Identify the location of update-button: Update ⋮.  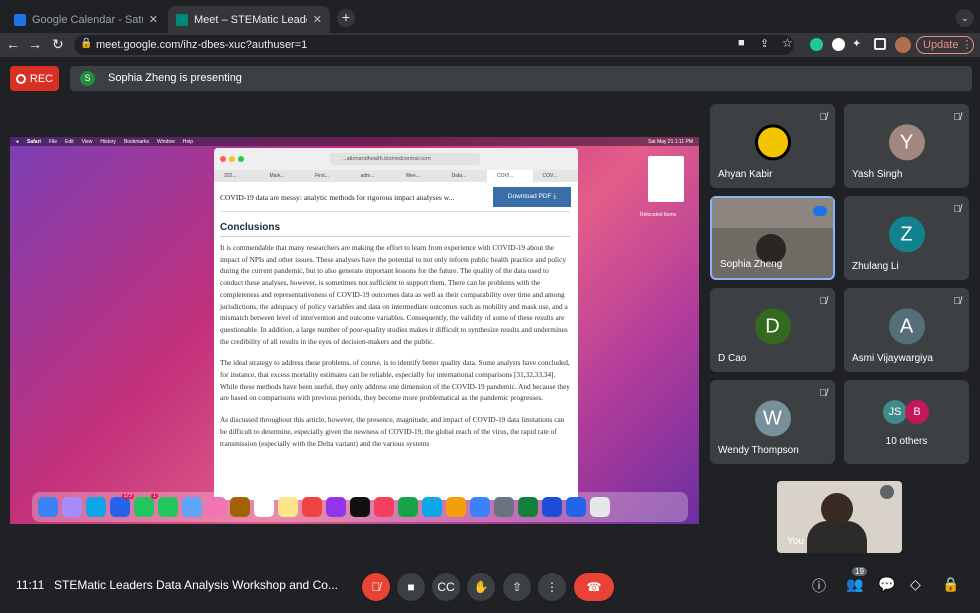
(945, 45).